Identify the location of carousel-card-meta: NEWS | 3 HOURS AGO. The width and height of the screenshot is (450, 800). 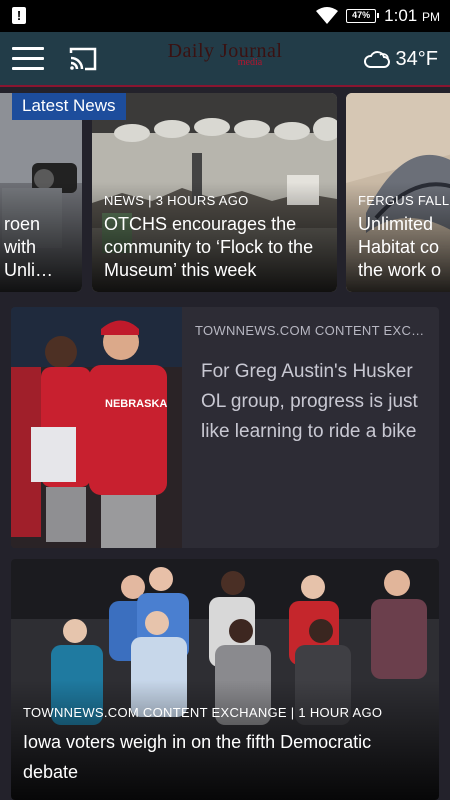
(176, 200).